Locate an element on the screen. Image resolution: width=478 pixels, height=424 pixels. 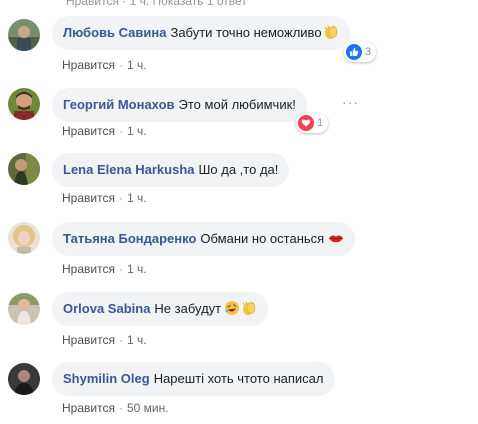
comment-text: Нарешті хоть чтото написал is located at coordinates (238, 378).